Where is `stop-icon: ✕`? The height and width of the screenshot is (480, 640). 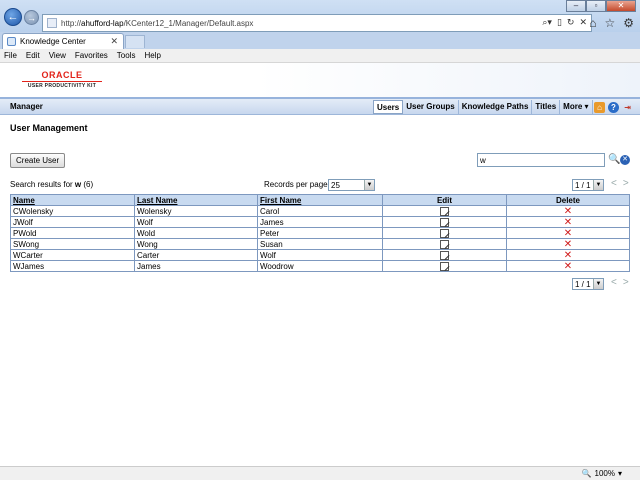 stop-icon: ✕ is located at coordinates (583, 22).